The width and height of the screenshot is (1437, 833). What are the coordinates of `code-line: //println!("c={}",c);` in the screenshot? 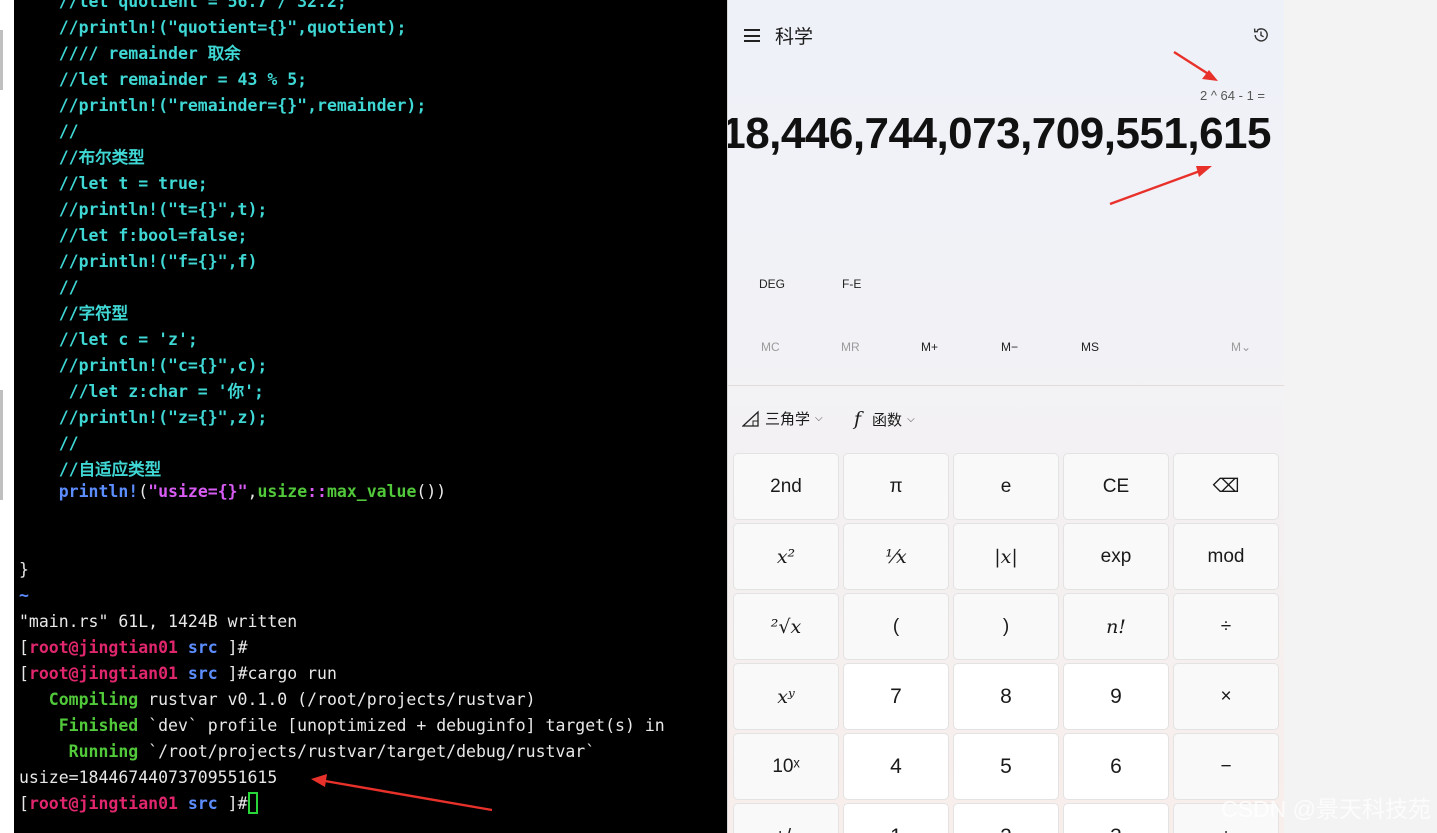 It's located at (143, 365).